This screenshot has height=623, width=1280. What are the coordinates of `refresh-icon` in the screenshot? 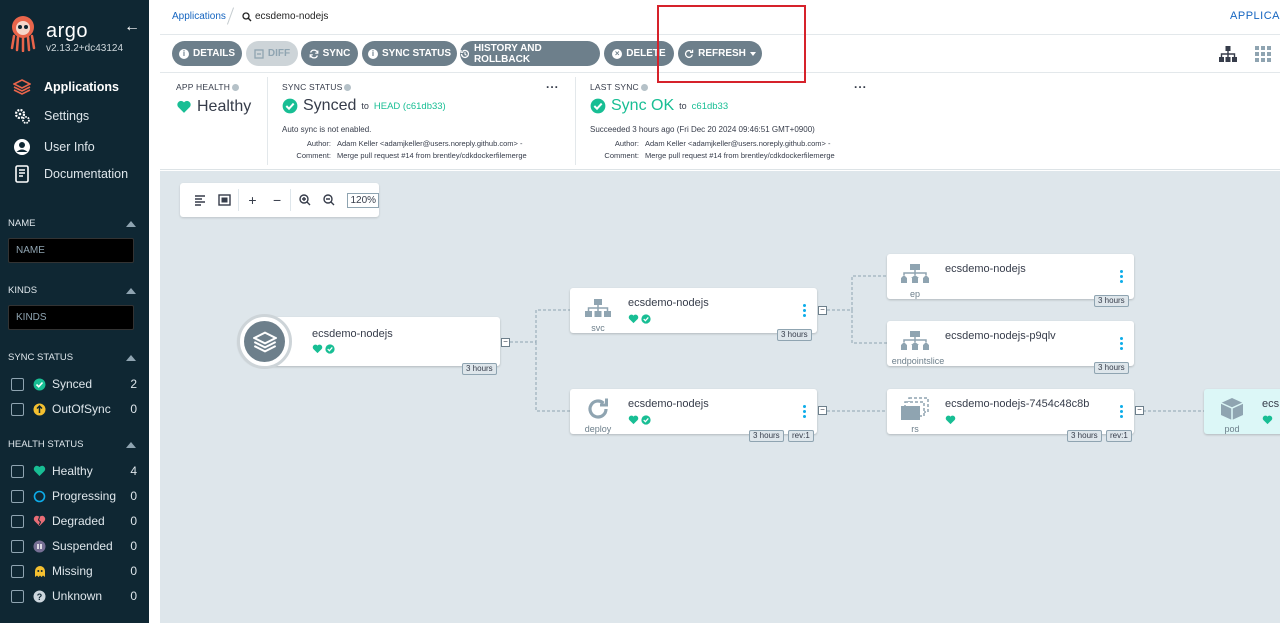 It's located at (689, 53).